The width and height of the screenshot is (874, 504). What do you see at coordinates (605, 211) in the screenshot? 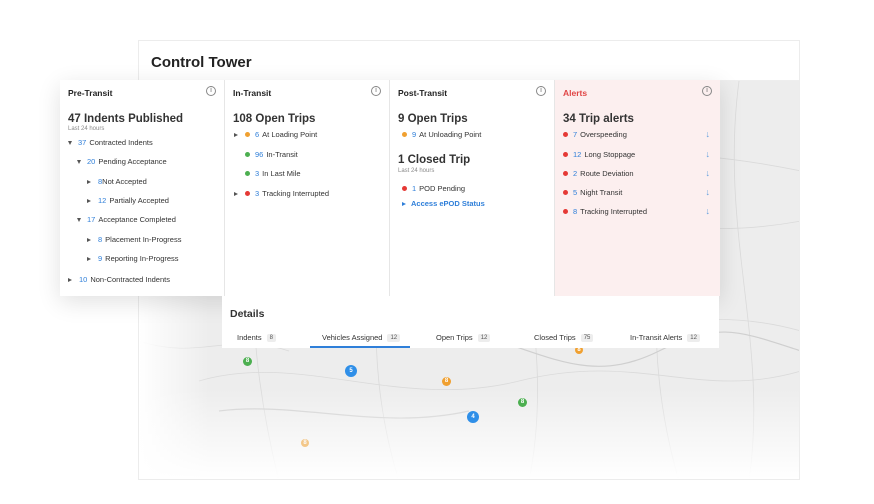
I see `alert-row-tracking-interrupted: 8 Tracking Interrupted` at bounding box center [605, 211].